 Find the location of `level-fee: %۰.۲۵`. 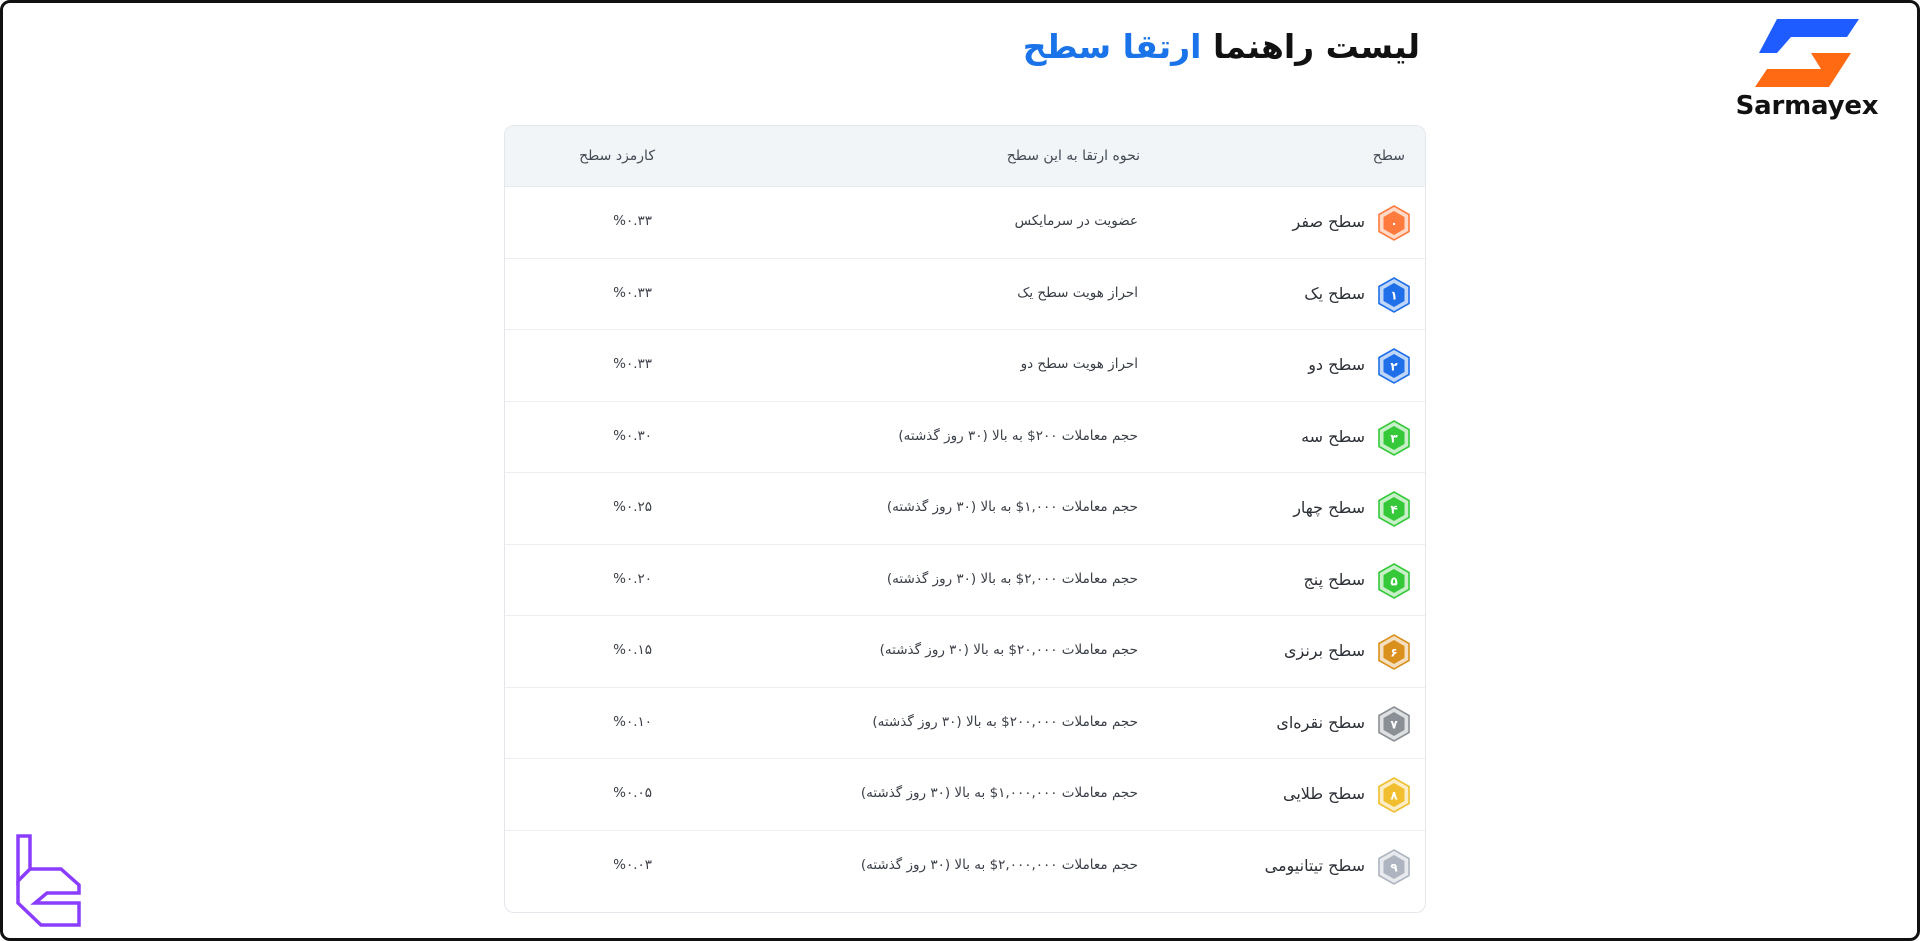

level-fee: %۰.۲۵ is located at coordinates (632, 507).